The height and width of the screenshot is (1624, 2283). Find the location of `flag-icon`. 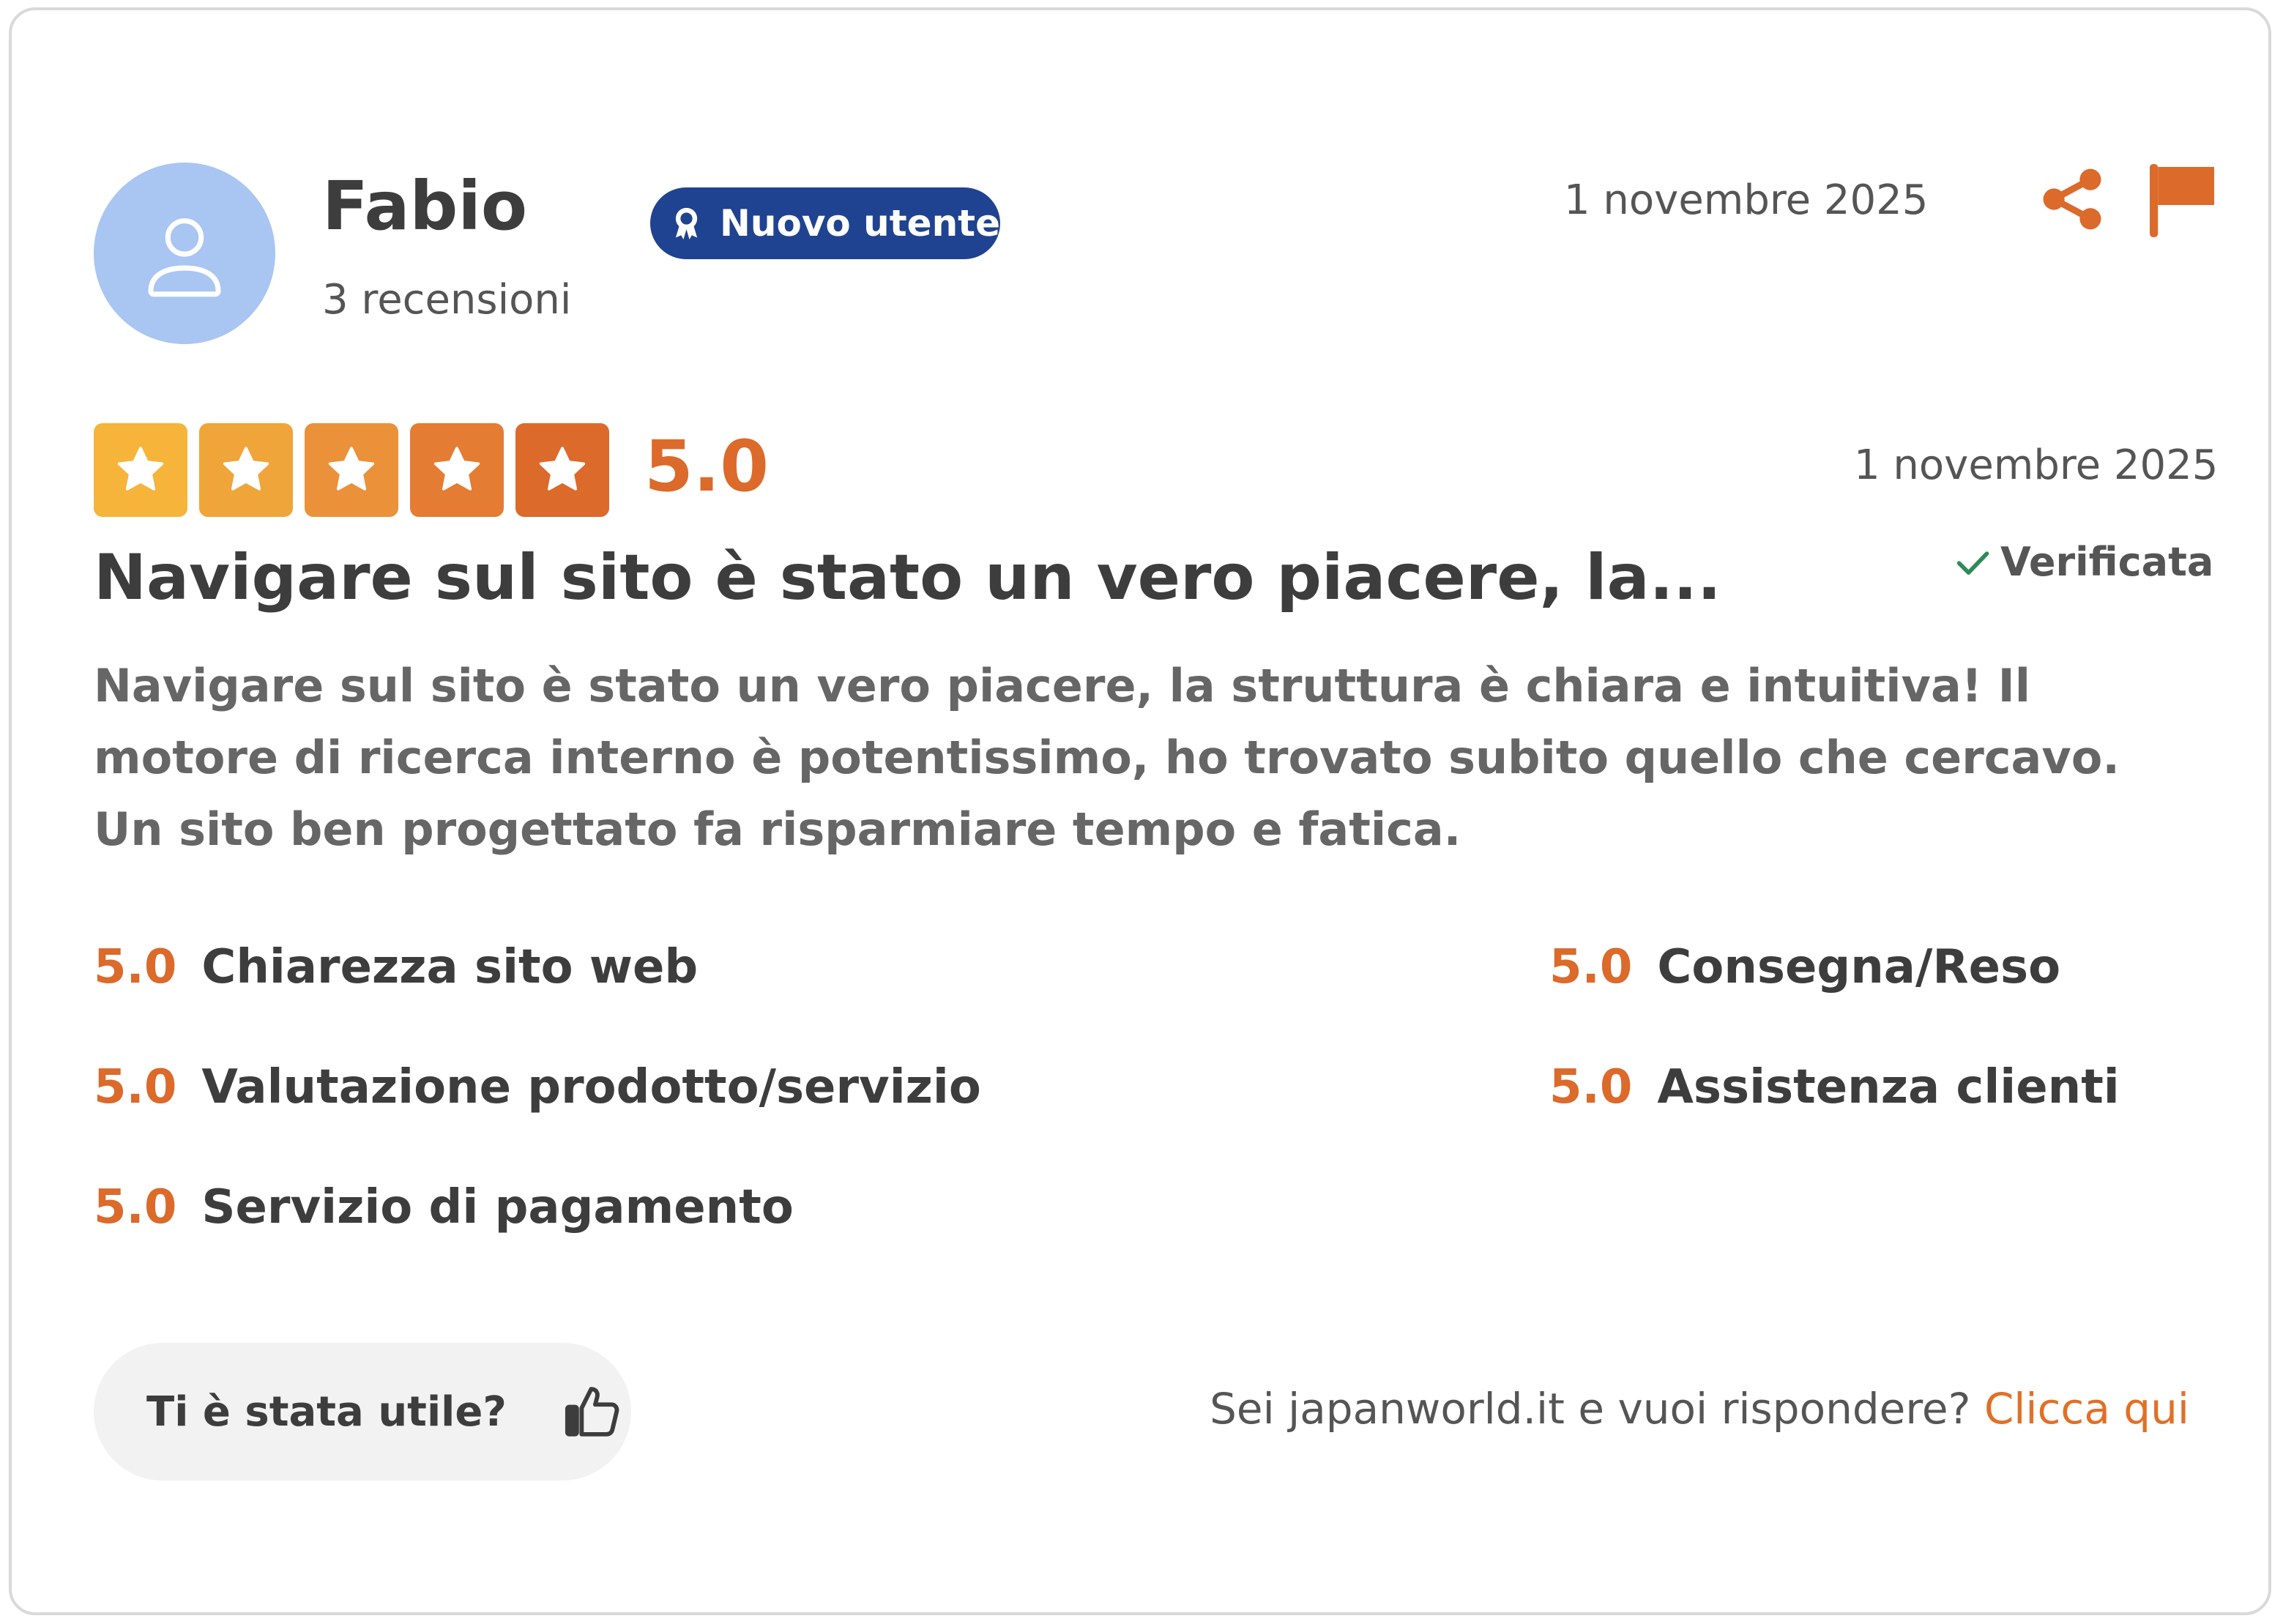

flag-icon is located at coordinates (2182, 200).